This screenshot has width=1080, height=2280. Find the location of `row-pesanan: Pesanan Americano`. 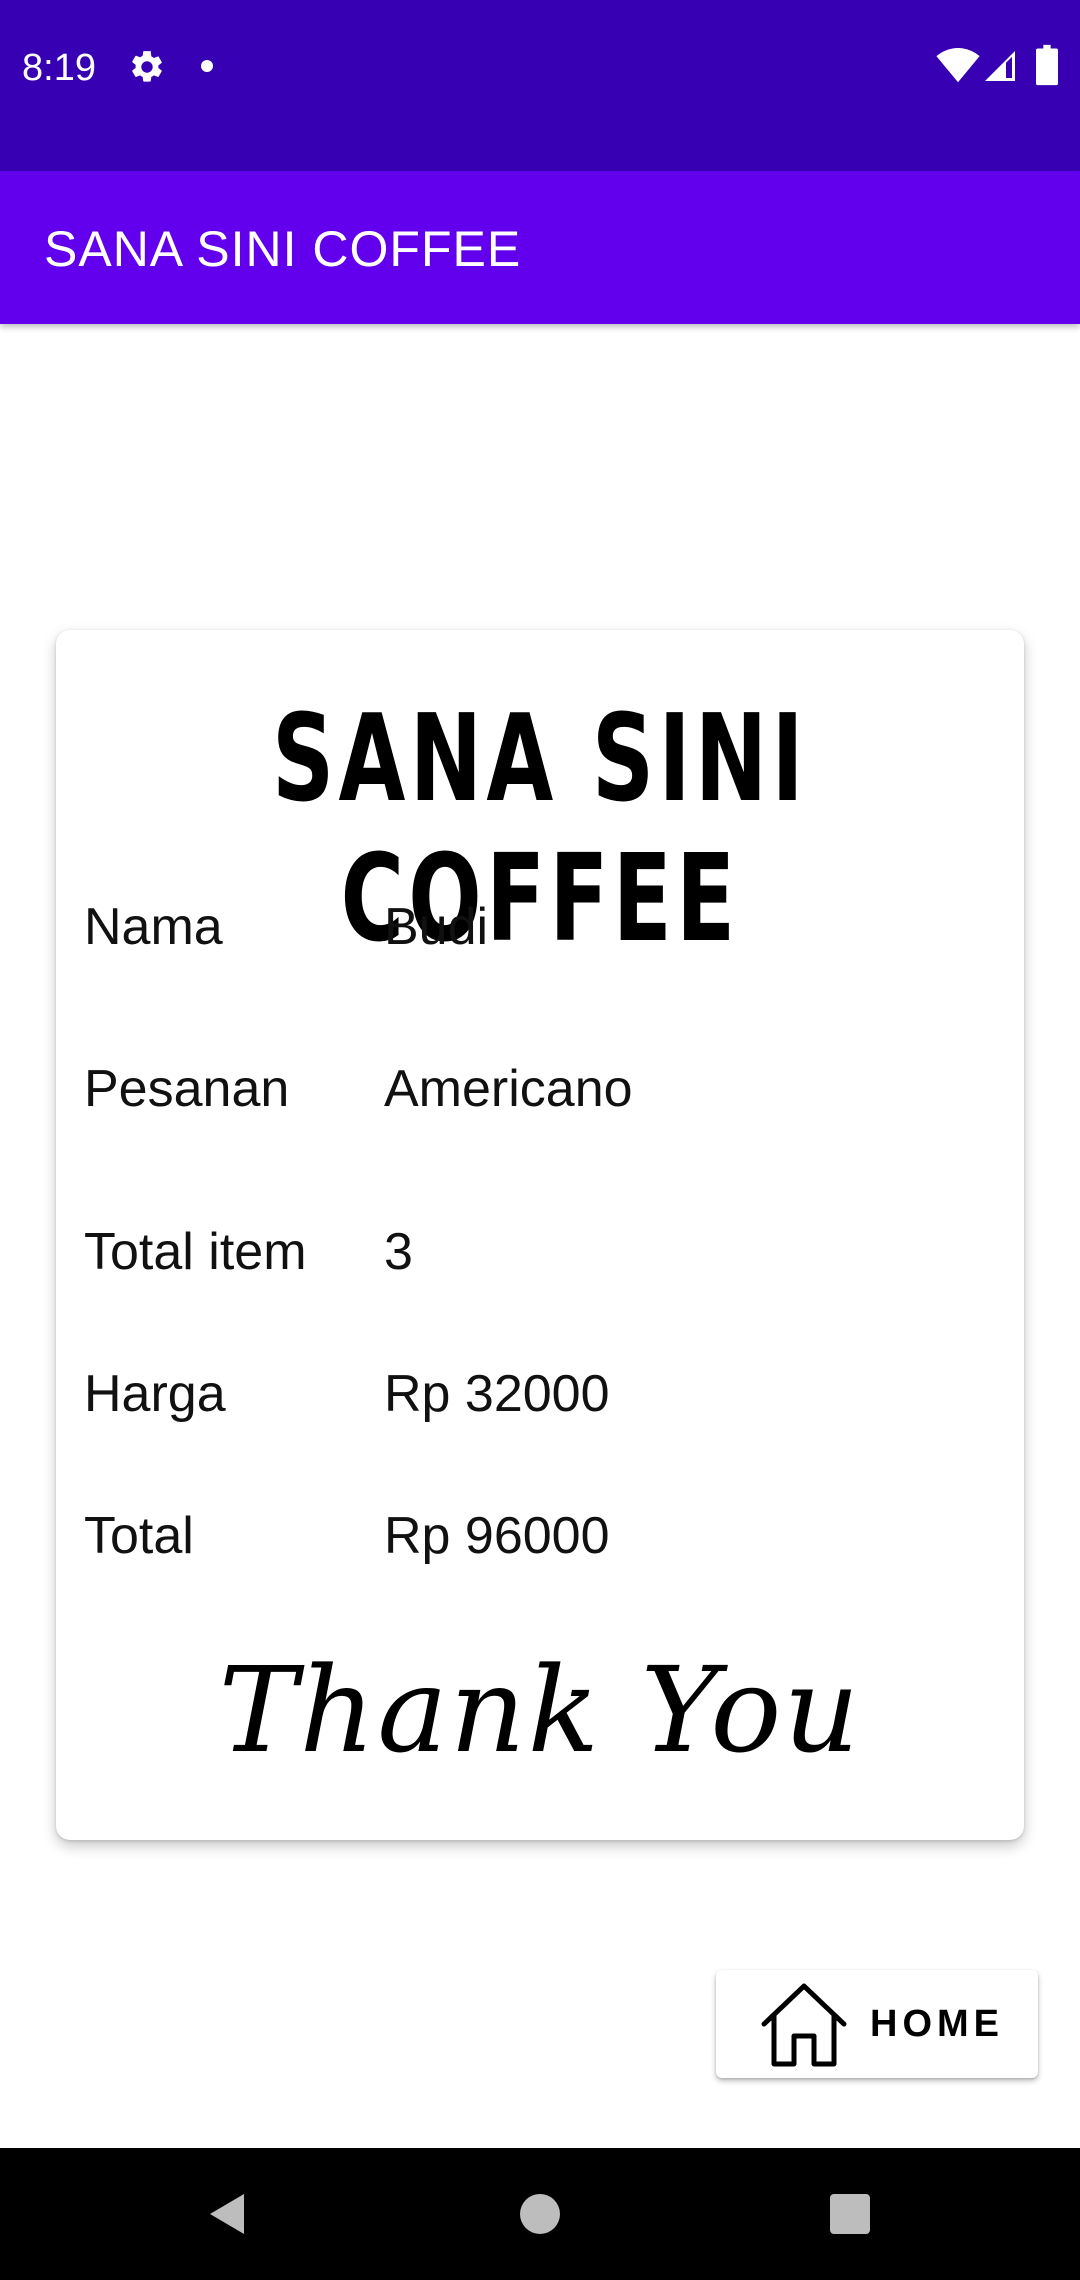

row-pesanan: Pesanan Americano is located at coordinates (539, 1089).